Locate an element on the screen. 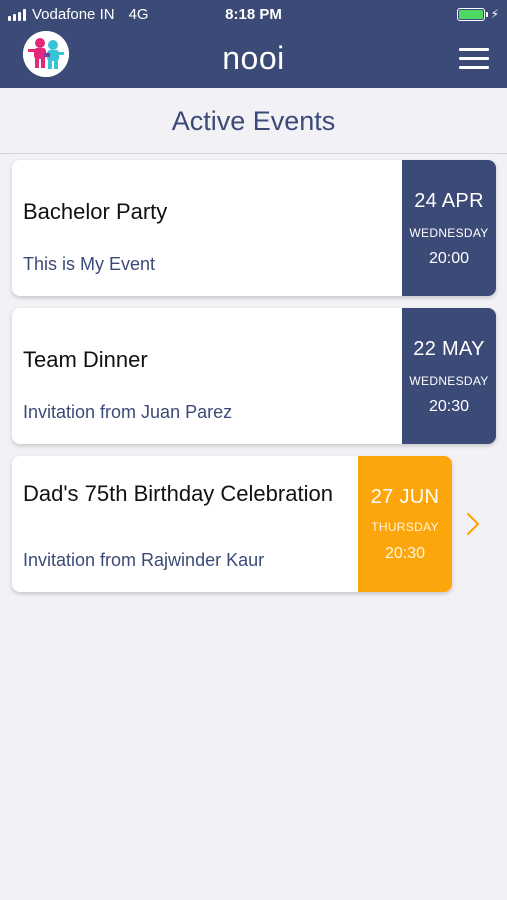 This screenshot has width=507, height=900. event-date: 27 JUN is located at coordinates (405, 497).